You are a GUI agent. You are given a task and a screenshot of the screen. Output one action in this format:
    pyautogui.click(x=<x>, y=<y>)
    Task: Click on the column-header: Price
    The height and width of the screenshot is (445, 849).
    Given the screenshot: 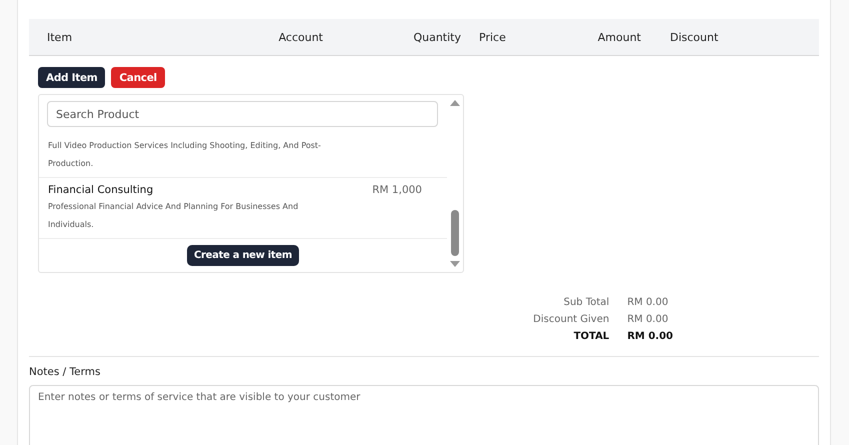 What is the action you would take?
    pyautogui.click(x=492, y=37)
    